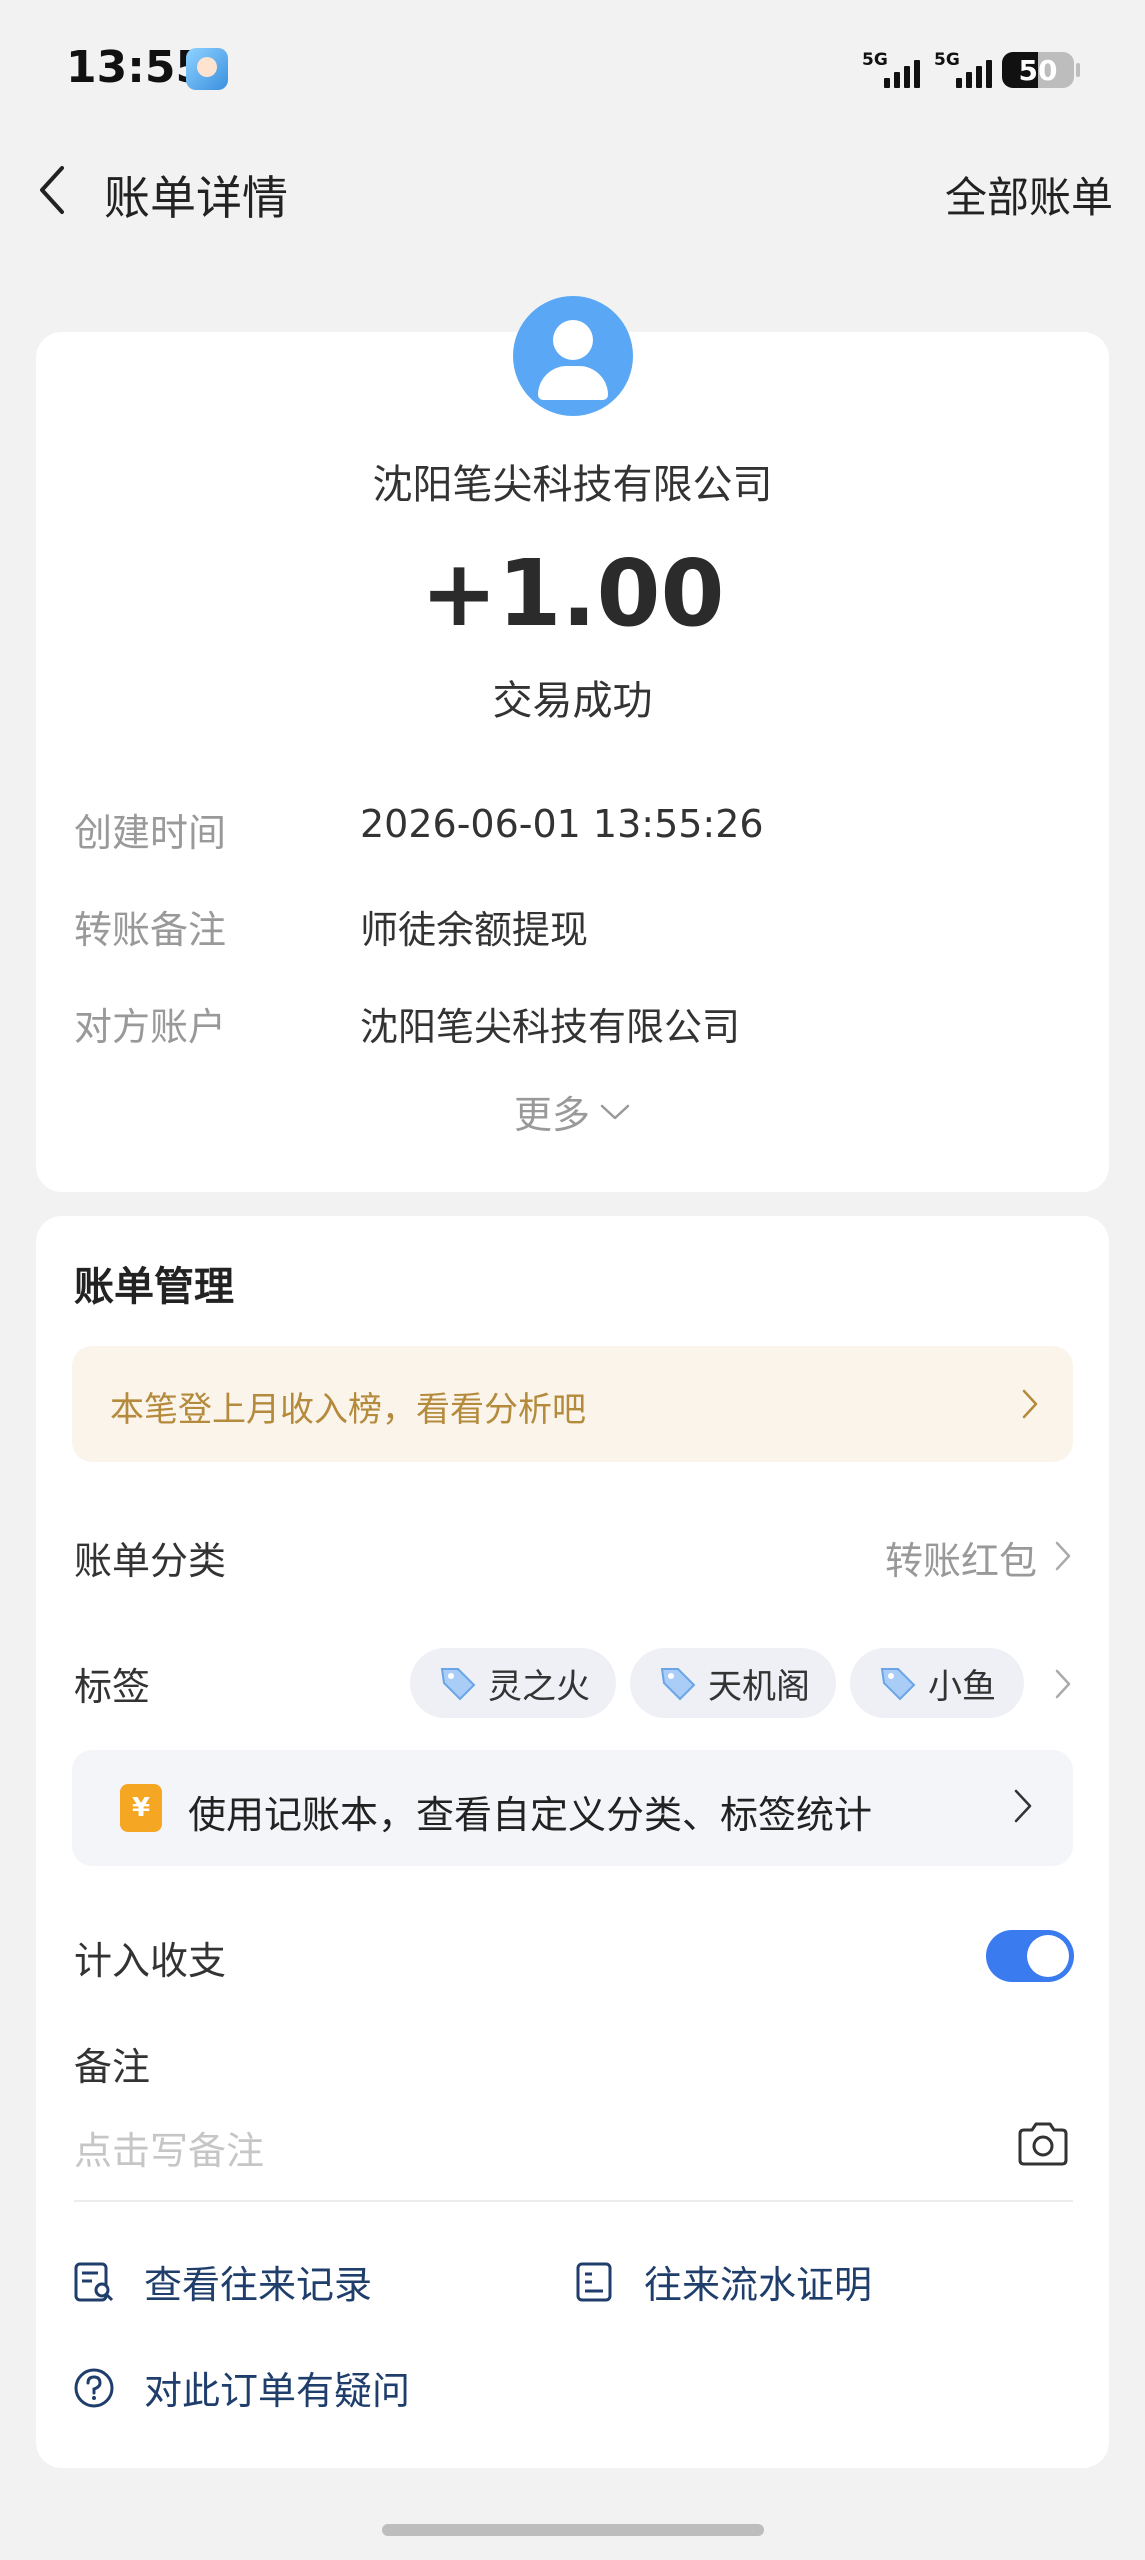 The image size is (1145, 2560). I want to click on signal-icon: 5G, so click(895, 70).